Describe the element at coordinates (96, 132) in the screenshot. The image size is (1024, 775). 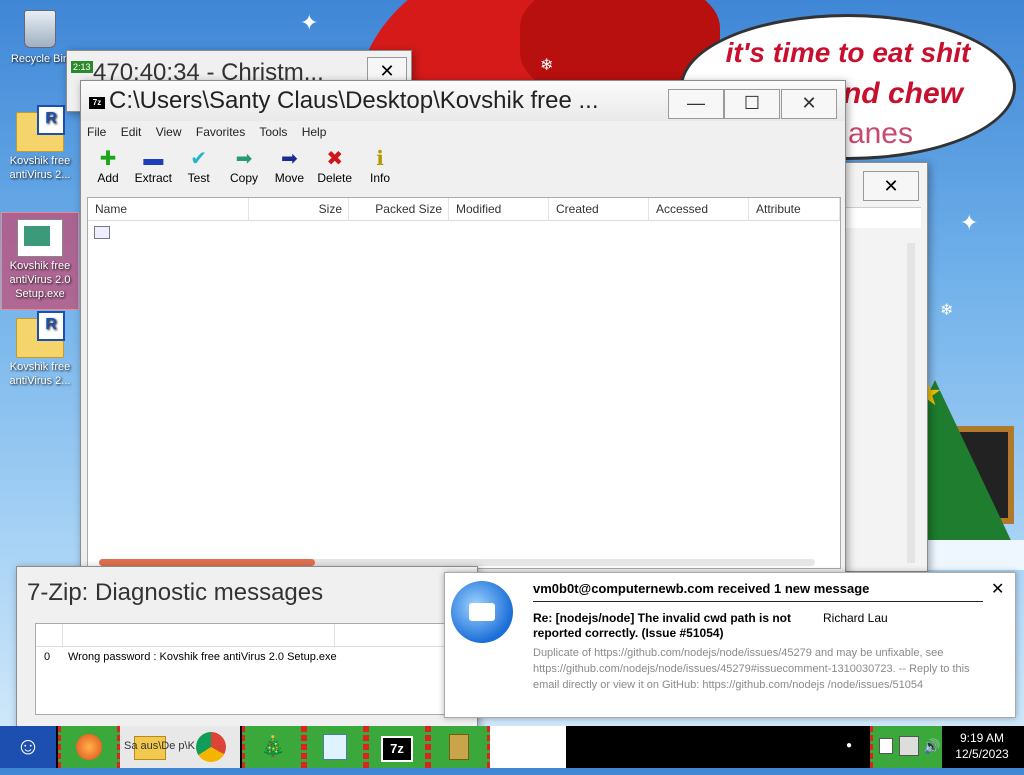
I see `menu-file: File` at that location.